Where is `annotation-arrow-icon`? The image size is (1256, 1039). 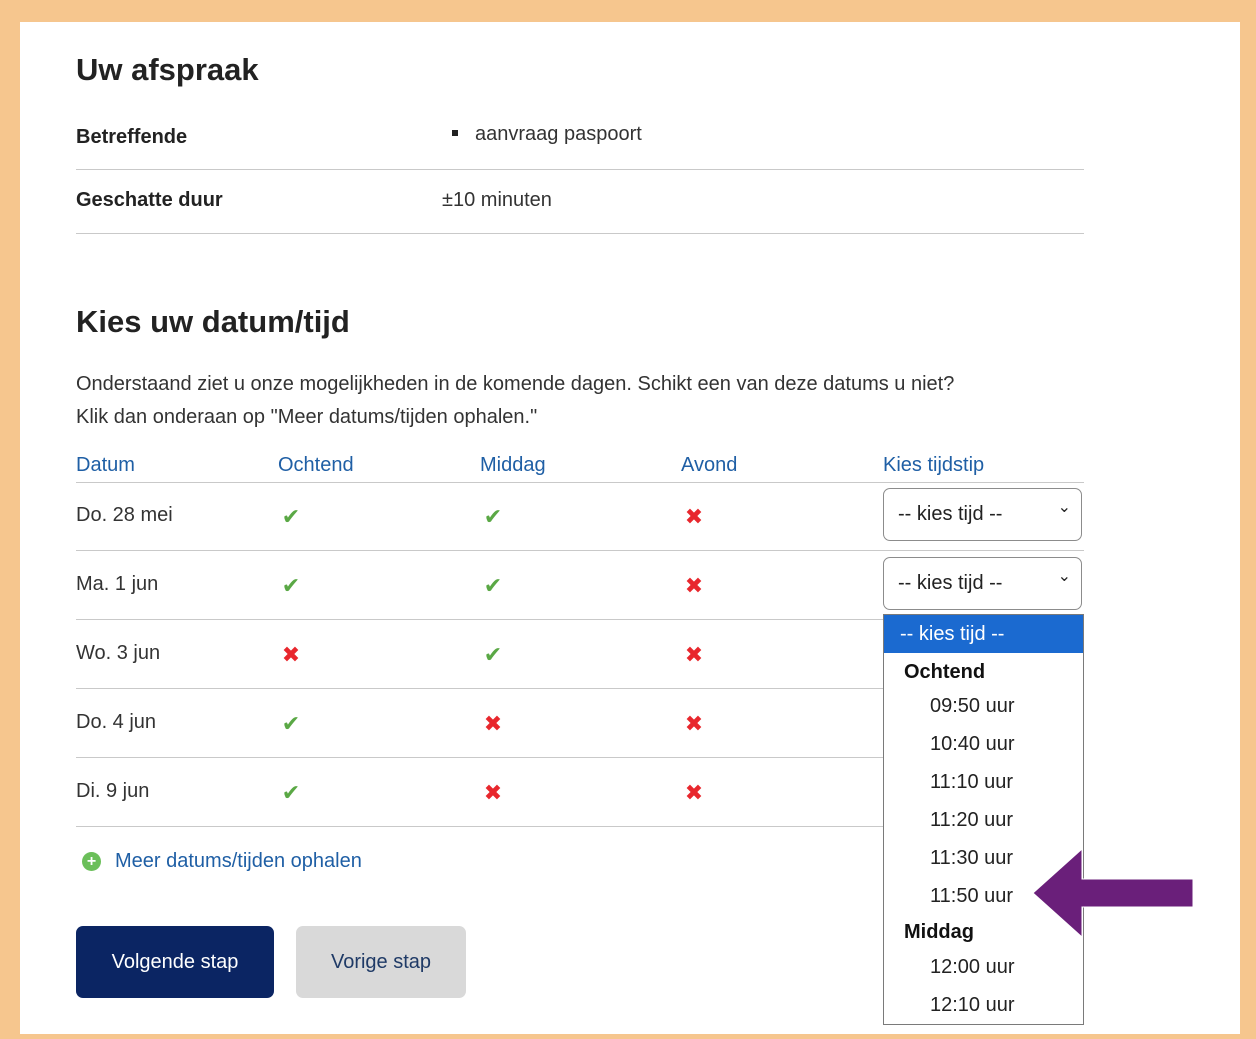
annotation-arrow-icon is located at coordinates (1113, 893).